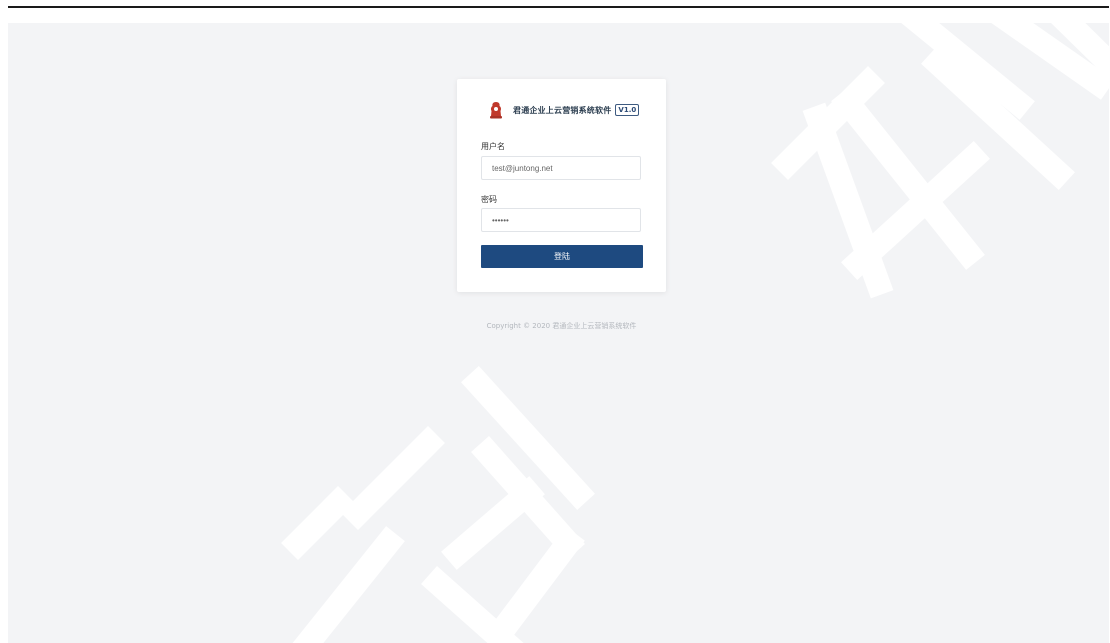  I want to click on top-divider, so click(558, 7).